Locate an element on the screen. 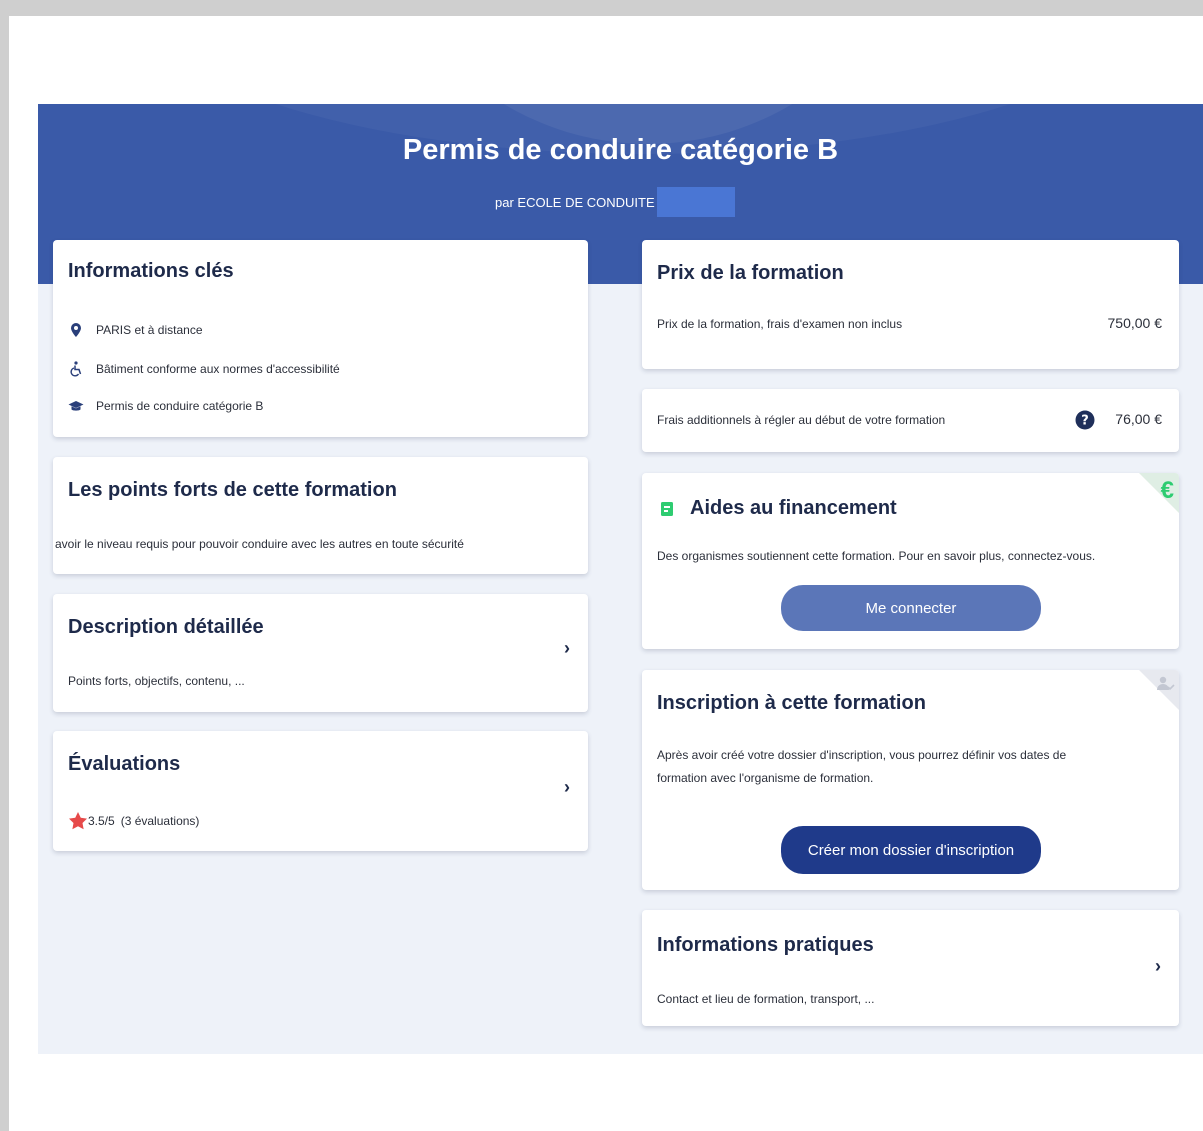 The image size is (1203, 1131). evaluations-rating-row: 3.5/5 (3 évaluations) is located at coordinates (133, 821).